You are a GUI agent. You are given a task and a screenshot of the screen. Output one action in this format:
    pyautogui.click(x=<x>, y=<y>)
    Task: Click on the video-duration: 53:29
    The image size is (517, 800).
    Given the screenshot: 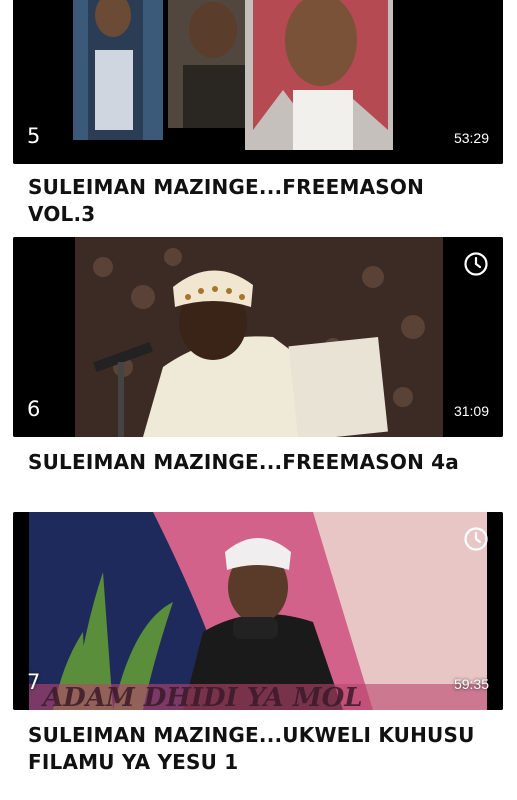 What is the action you would take?
    pyautogui.click(x=471, y=138)
    